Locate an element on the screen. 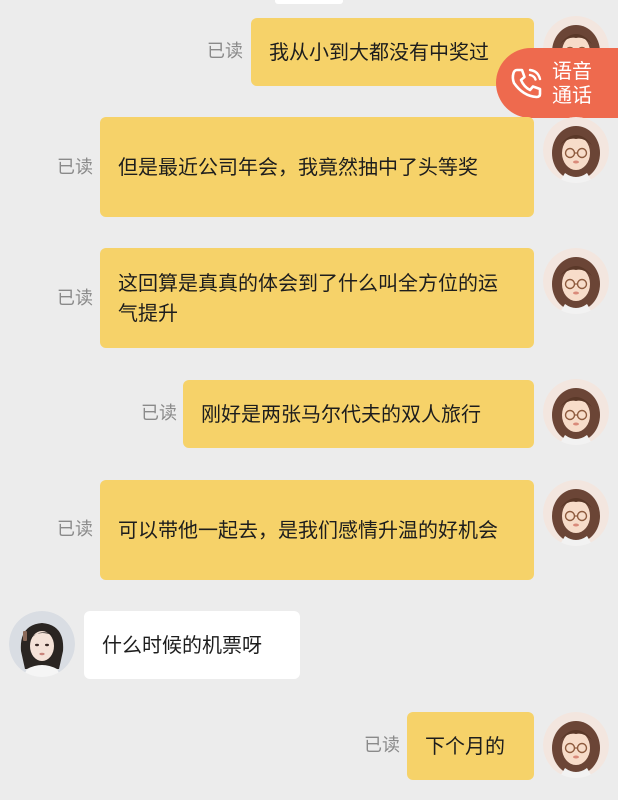 The image size is (618, 800). message-bubble: 我从小到大都没有中奖过 is located at coordinates (392, 52).